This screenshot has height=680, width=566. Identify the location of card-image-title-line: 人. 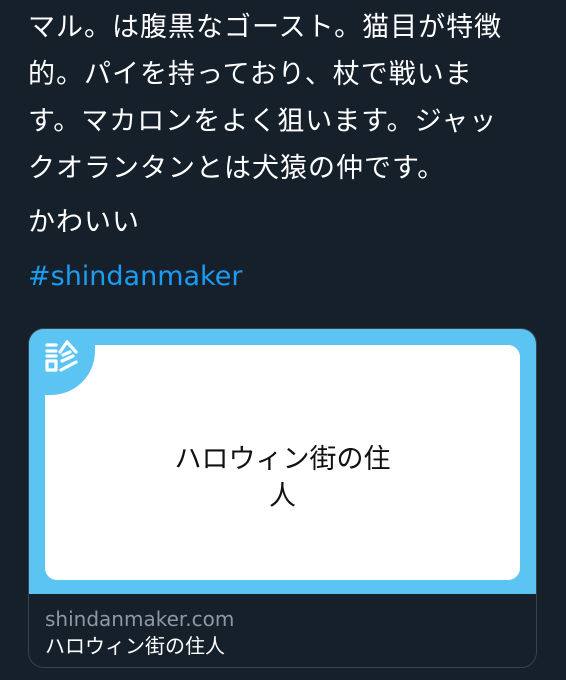
(282, 496).